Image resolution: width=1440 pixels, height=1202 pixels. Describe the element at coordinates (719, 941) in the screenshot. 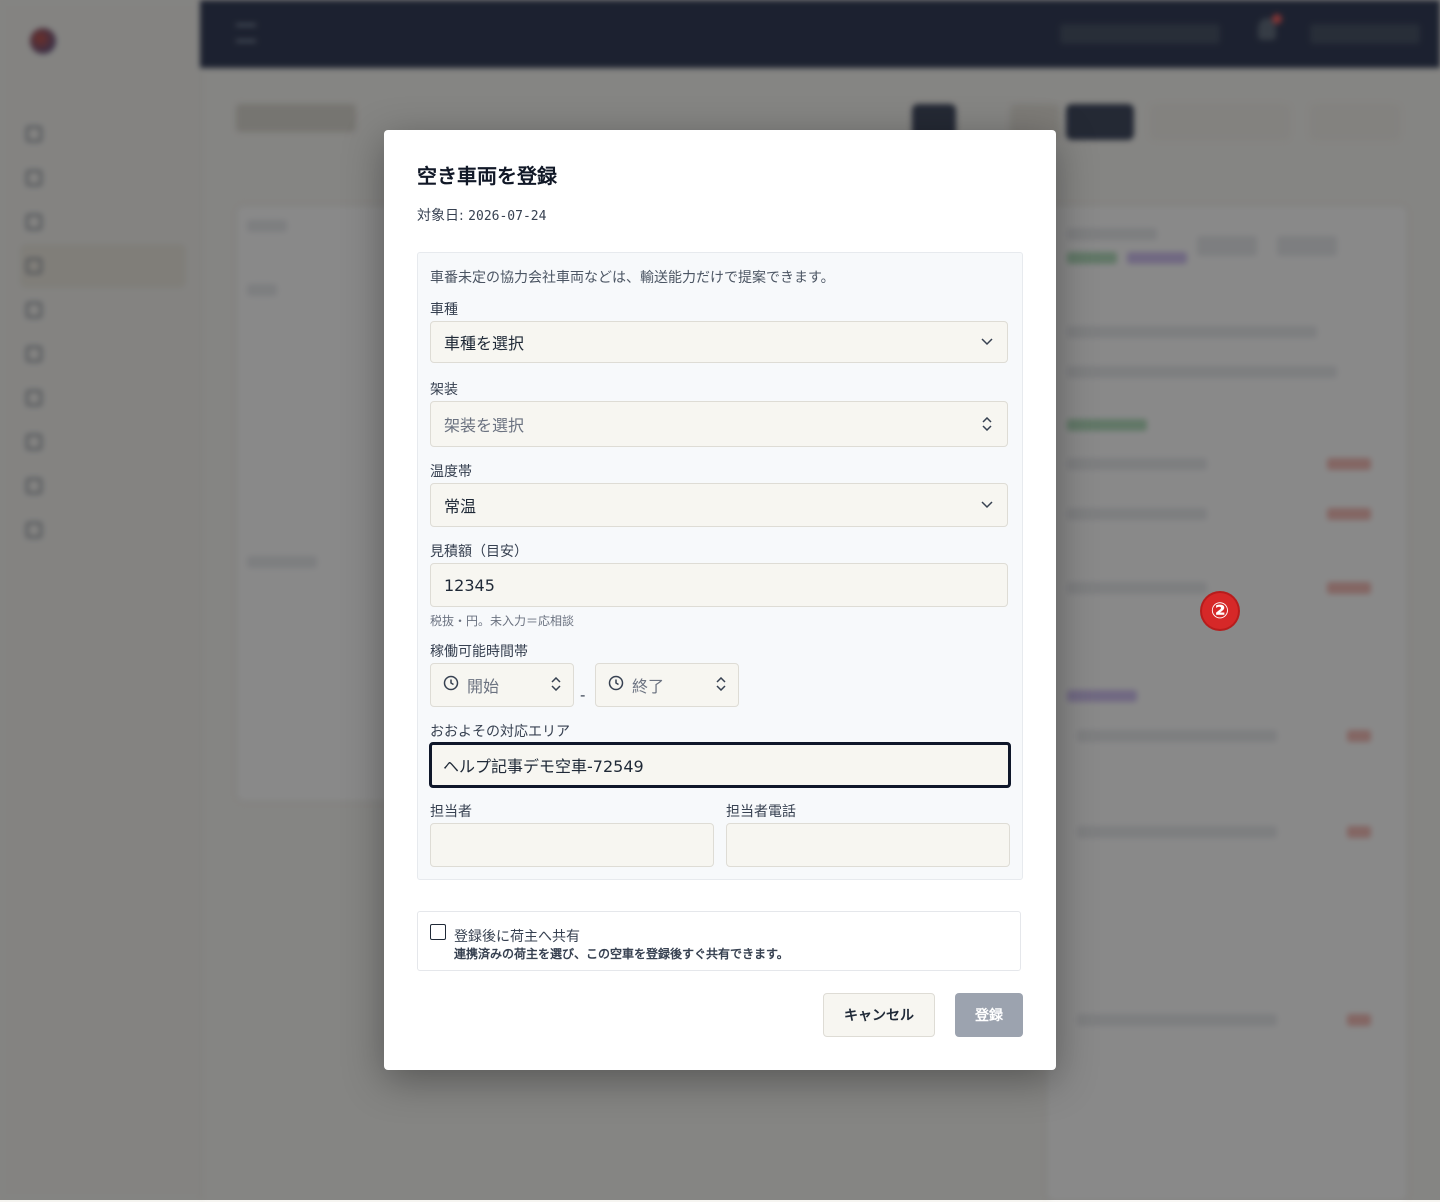

I see `share-option: 登録後に荷主へ共有 連携済みの荷主を選び、この空車を登録後すぐ共有できます。` at that location.